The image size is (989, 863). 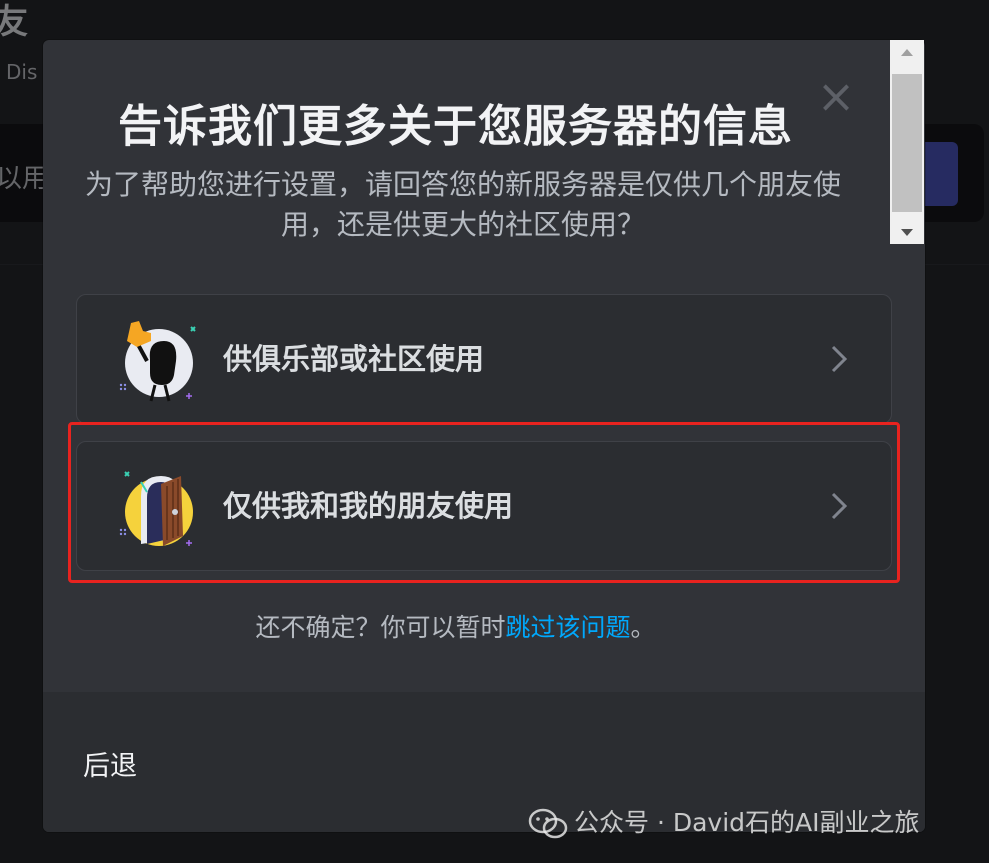 I want to click on option-me-and-friends: 仅供我和我的朋友使用, so click(x=484, y=506).